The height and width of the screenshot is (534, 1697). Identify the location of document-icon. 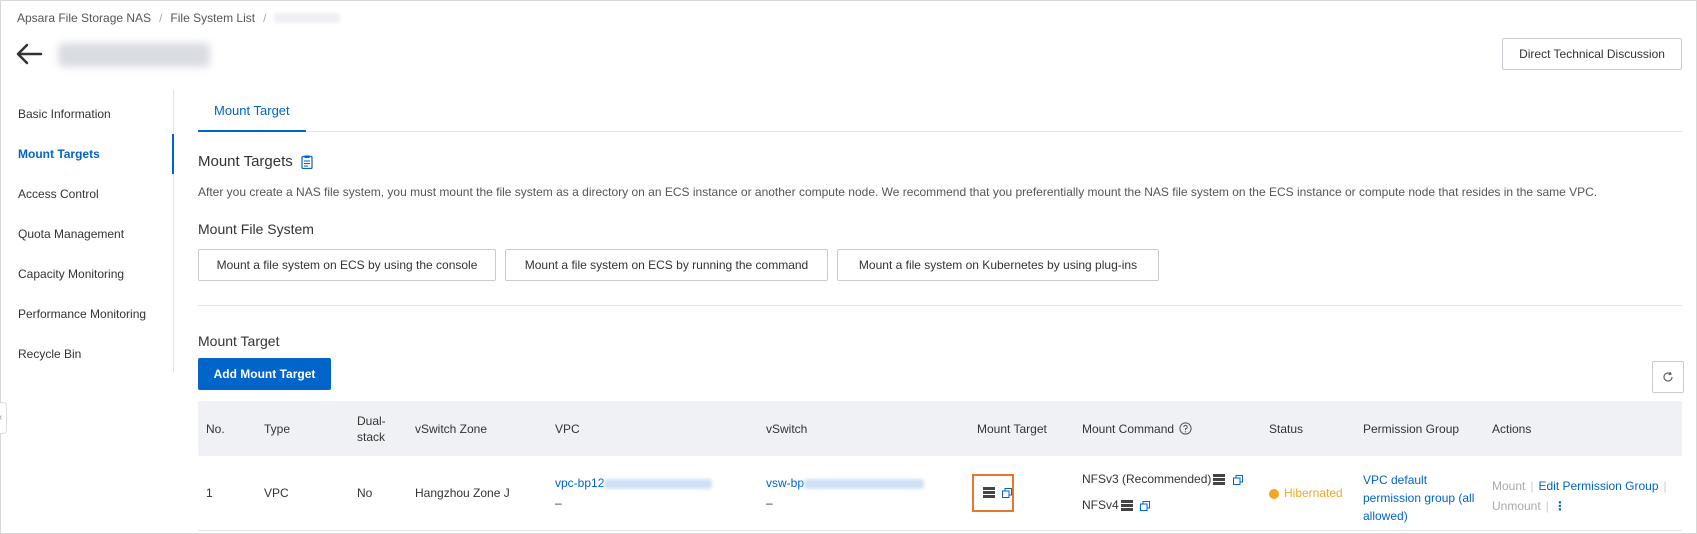
(307, 162).